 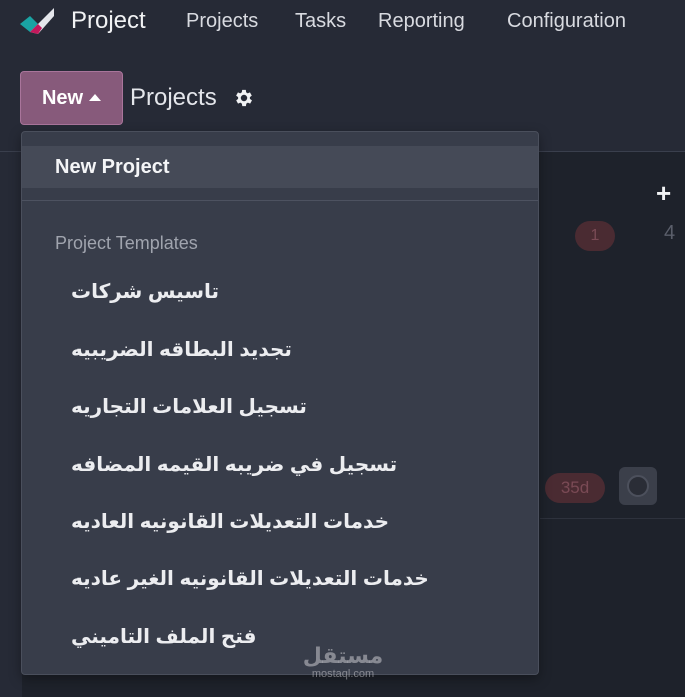 I want to click on nav-item-projects: Projects, so click(x=222, y=21).